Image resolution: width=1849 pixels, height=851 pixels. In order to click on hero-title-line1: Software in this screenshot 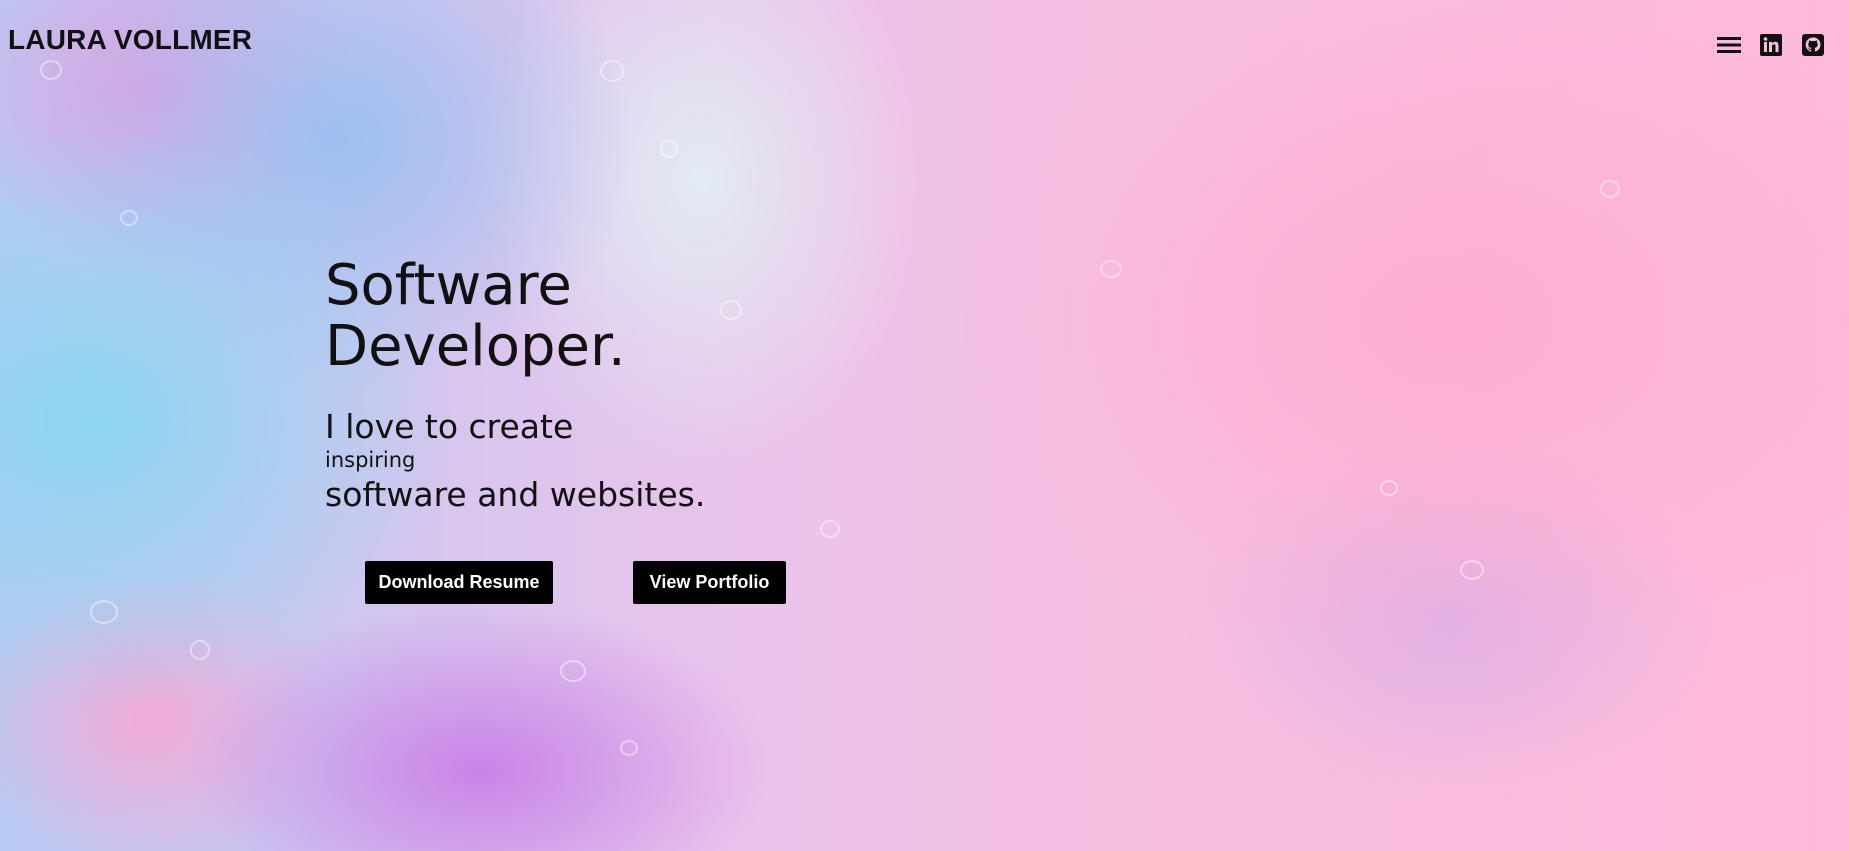, I will do `click(448, 285)`.